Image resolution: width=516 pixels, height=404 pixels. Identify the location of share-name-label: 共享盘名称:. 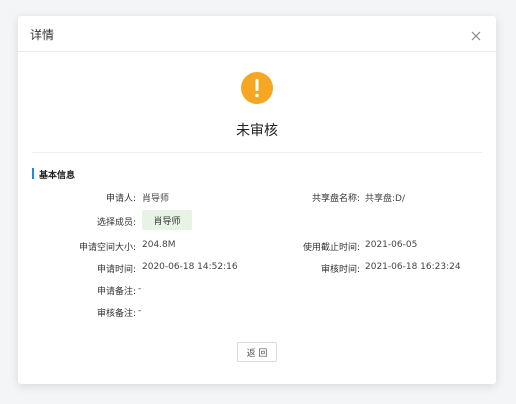
(335, 199).